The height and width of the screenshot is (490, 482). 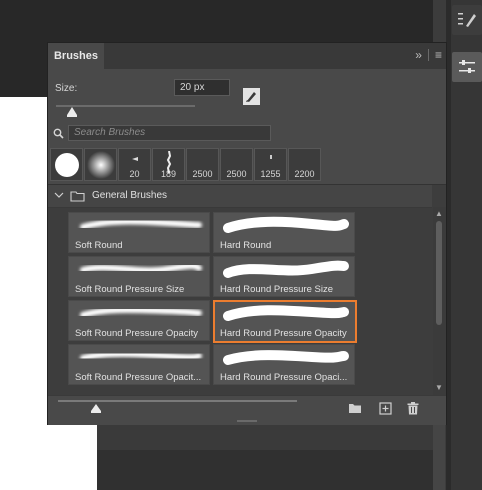 I want to click on preset-soft-round, so click(x=100, y=164).